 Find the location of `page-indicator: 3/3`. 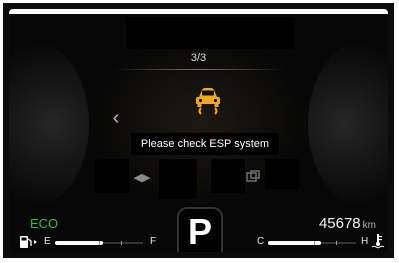

page-indicator: 3/3 is located at coordinates (198, 58).